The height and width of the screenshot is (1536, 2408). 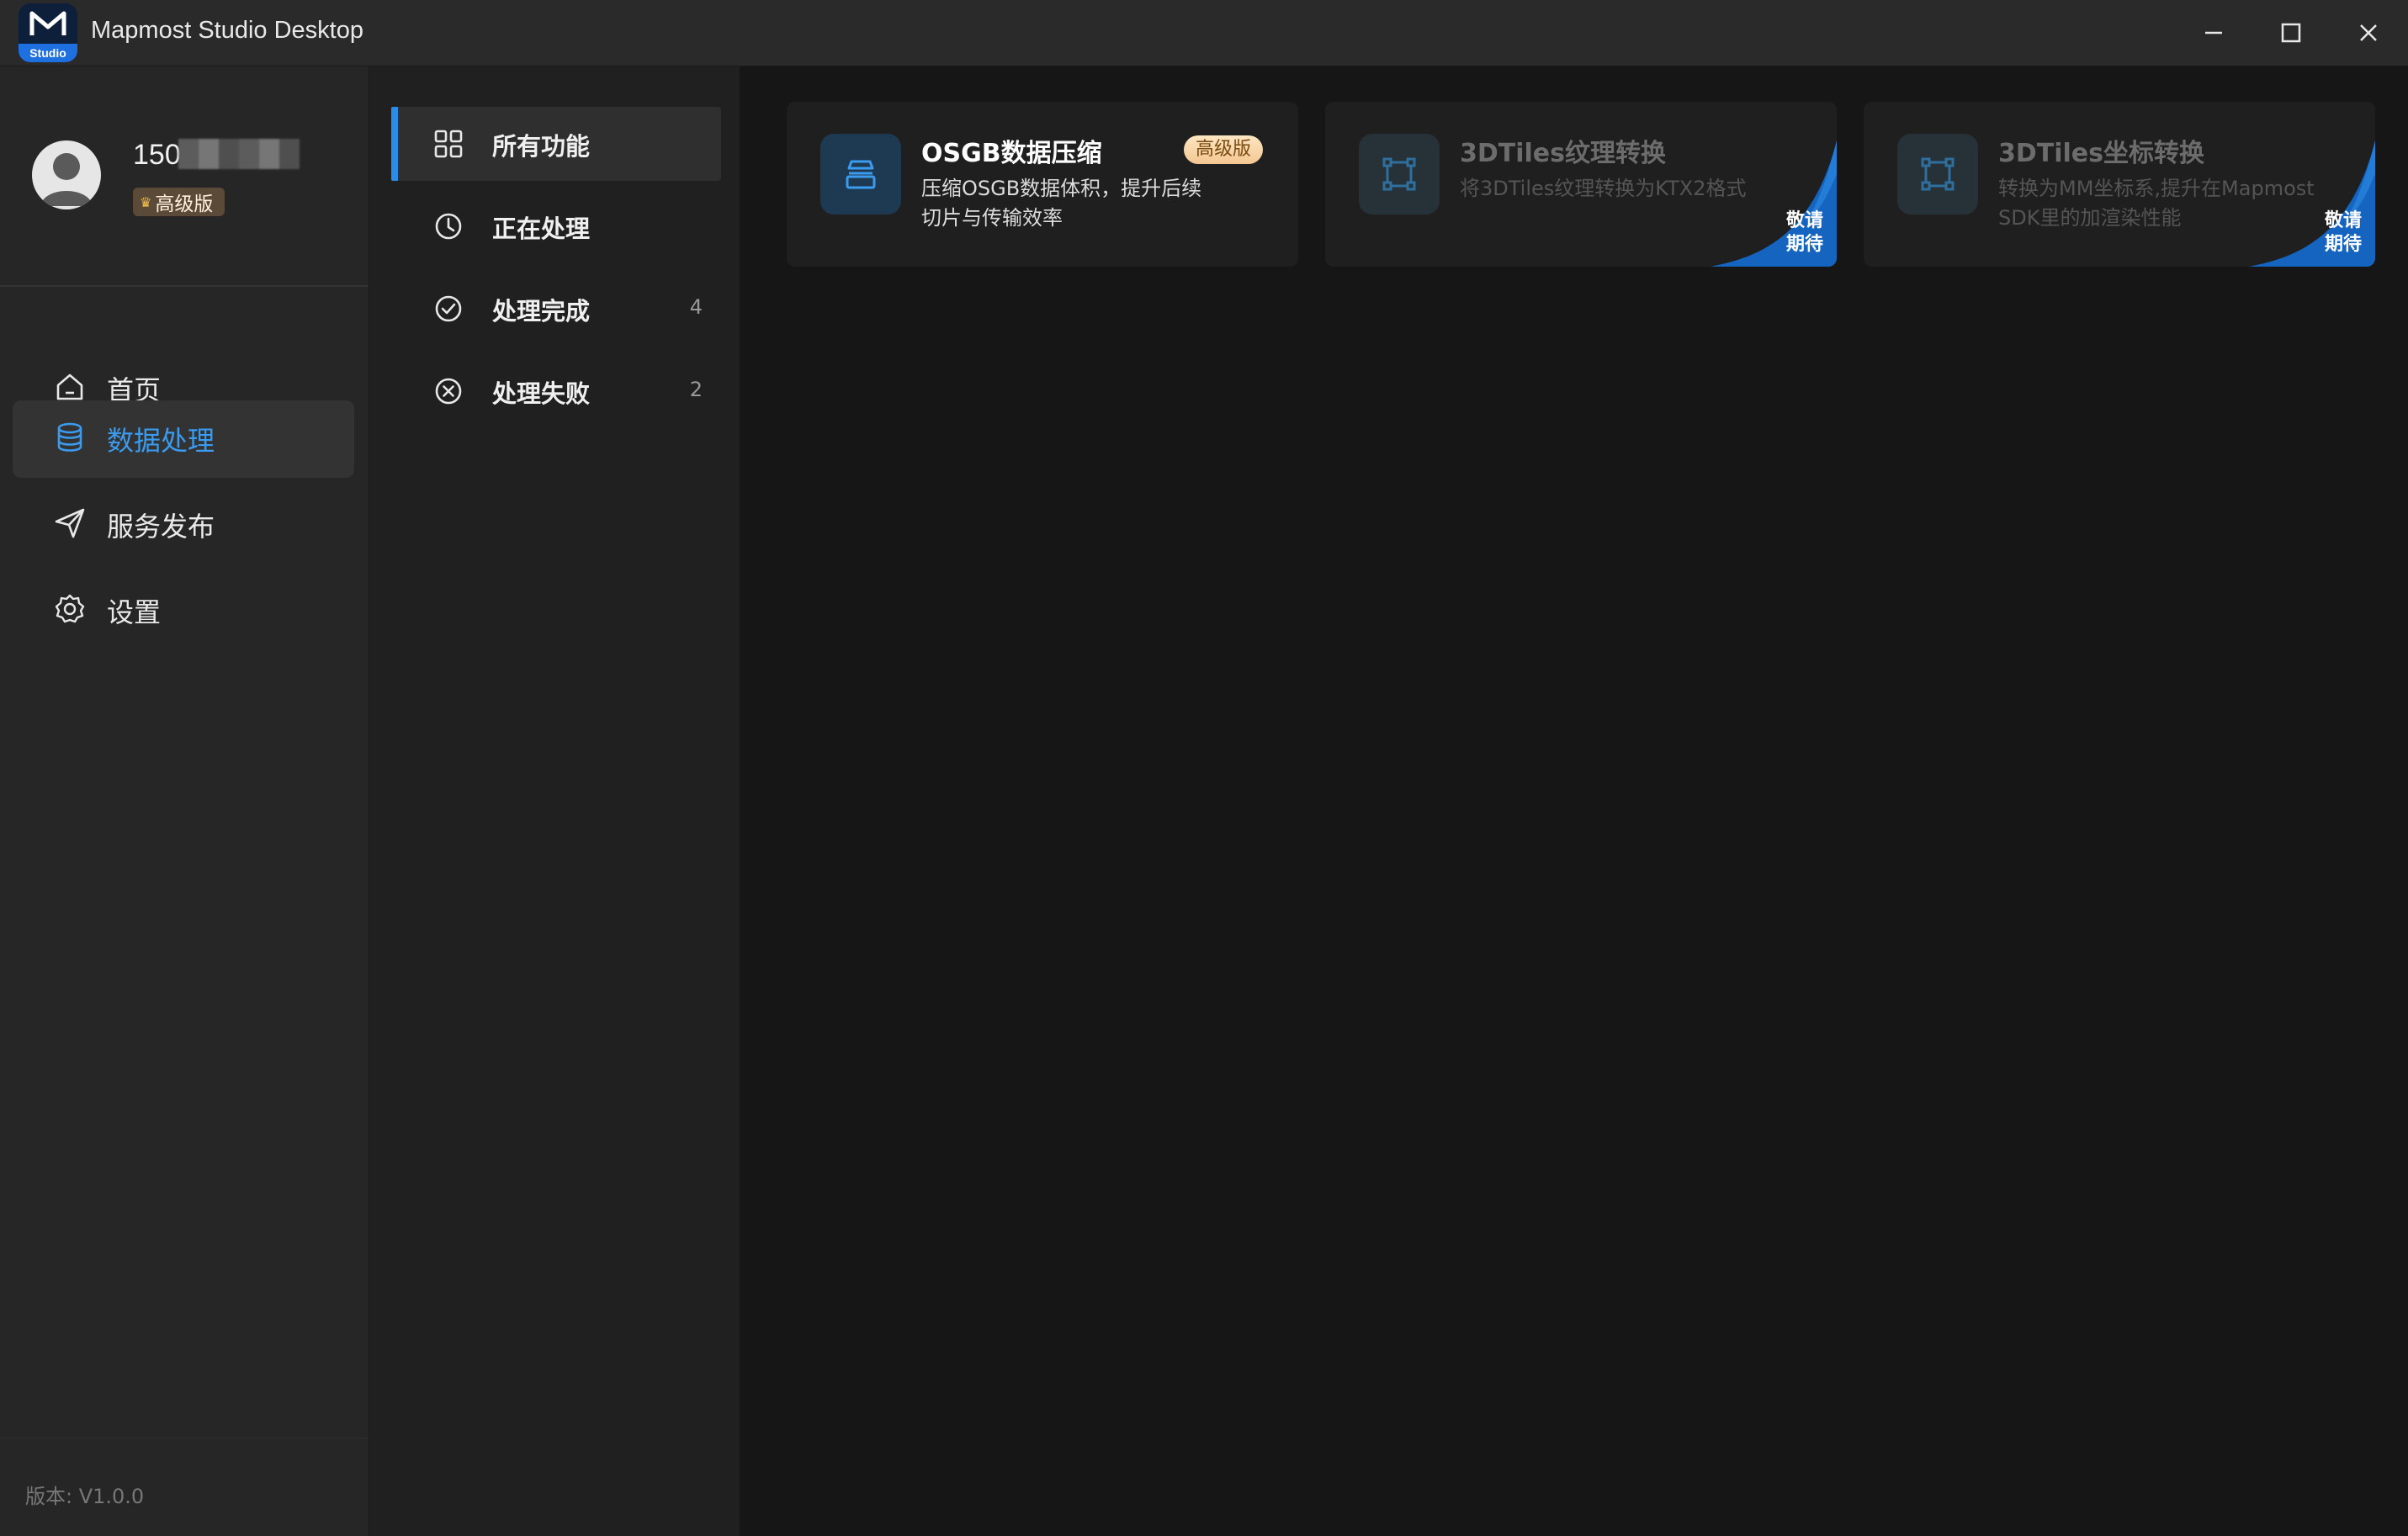 I want to click on card-title: 3DTiles坐标转换, so click(x=2101, y=153).